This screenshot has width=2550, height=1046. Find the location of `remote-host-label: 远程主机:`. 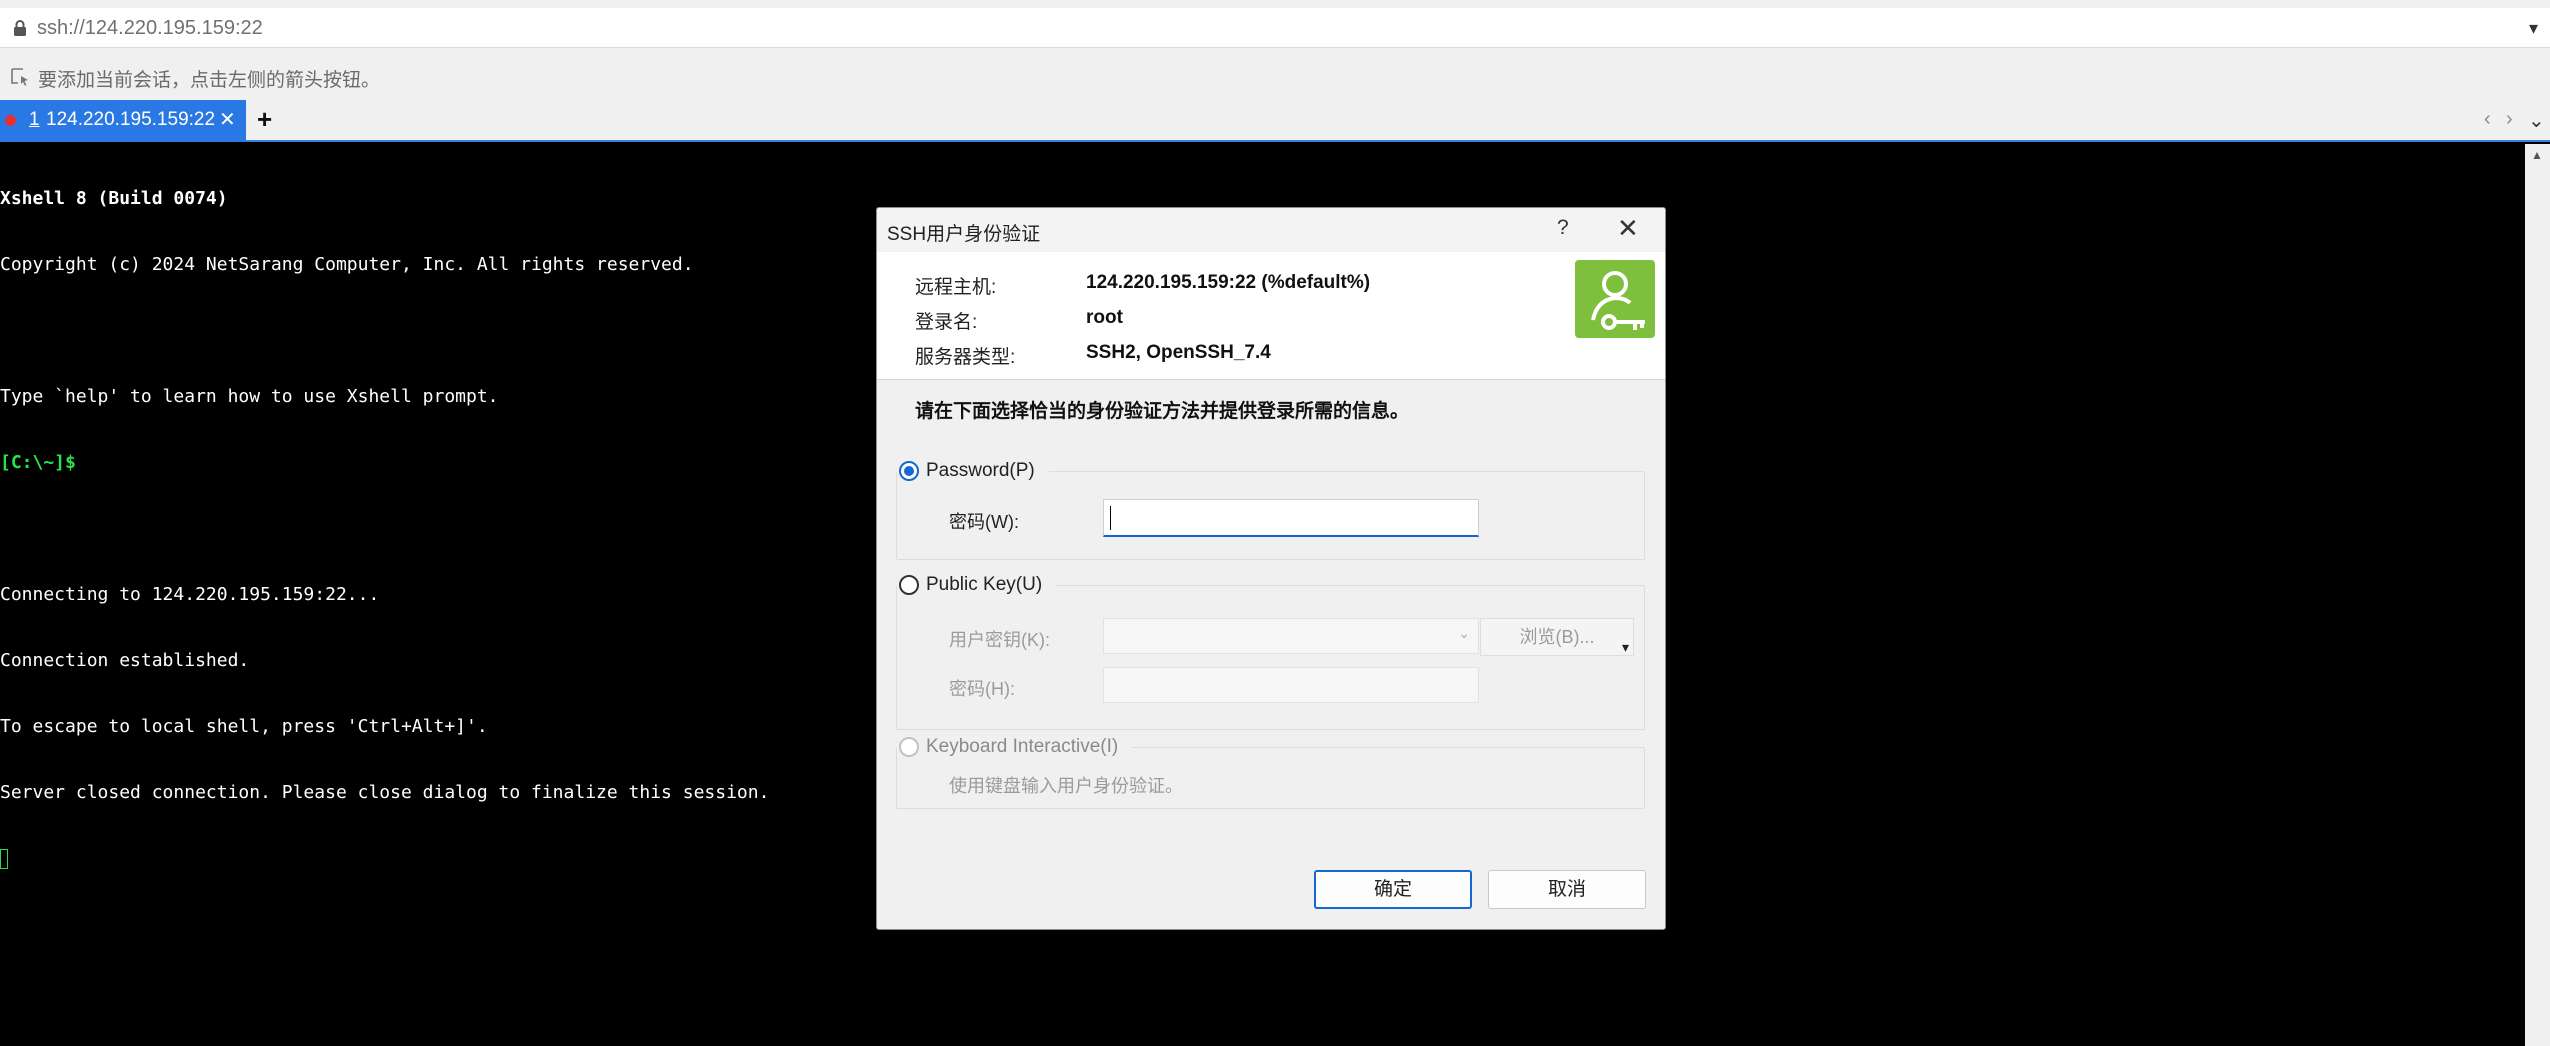

remote-host-label: 远程主机: is located at coordinates (956, 287).